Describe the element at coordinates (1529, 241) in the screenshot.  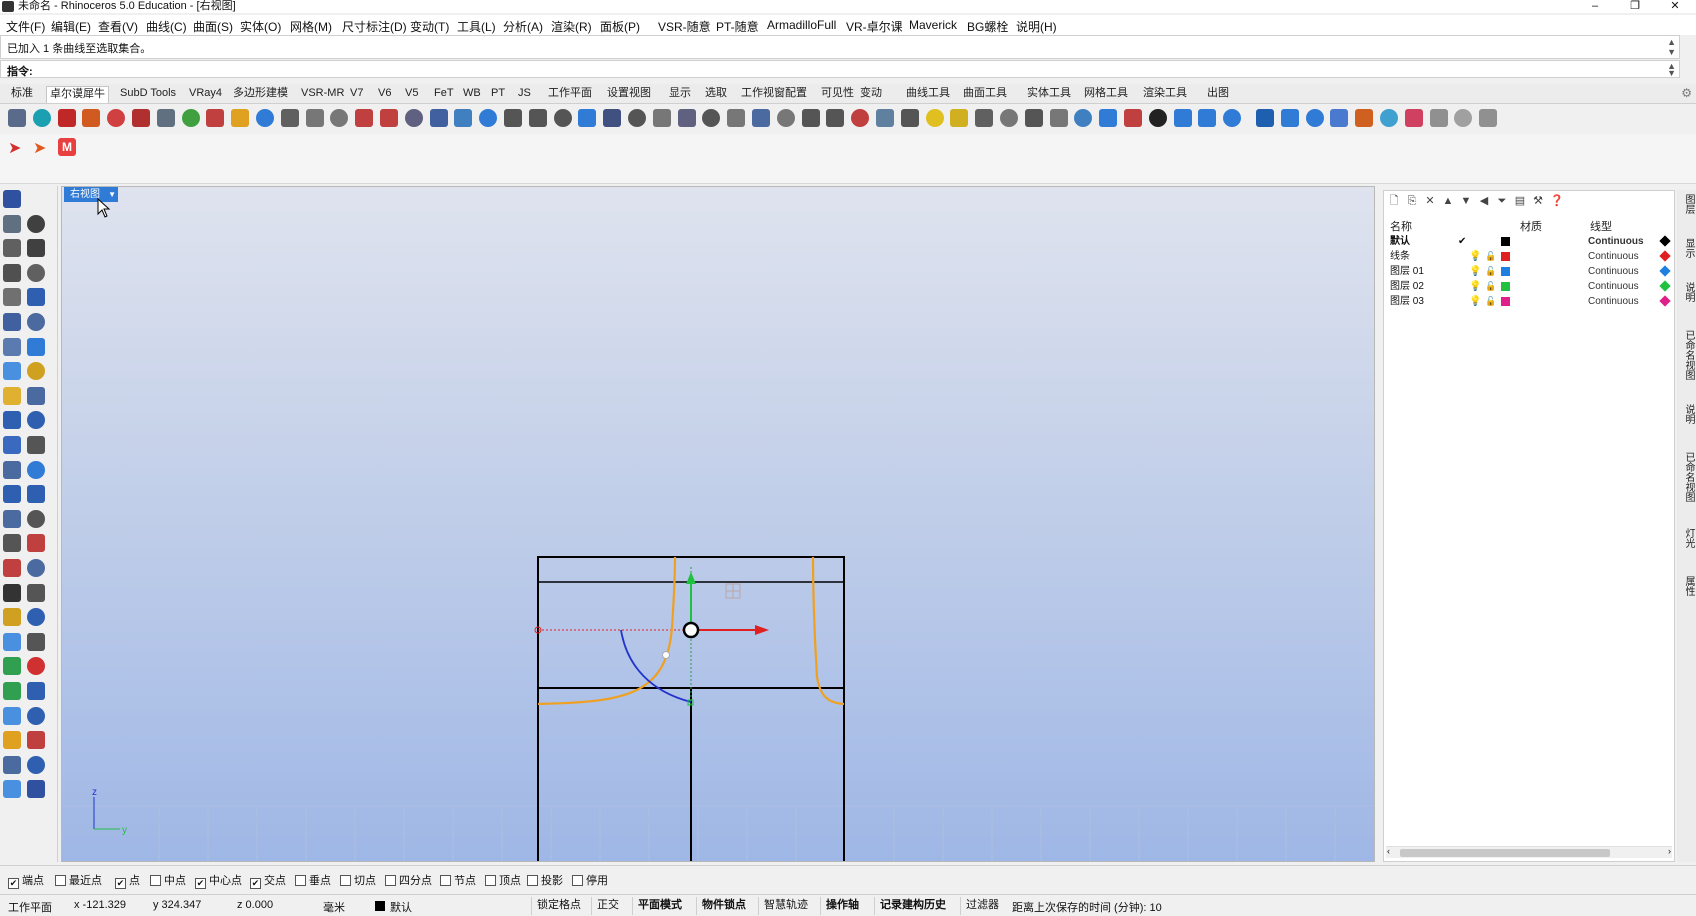
I see `layer-row: 默认 ✔ Continuous` at that location.